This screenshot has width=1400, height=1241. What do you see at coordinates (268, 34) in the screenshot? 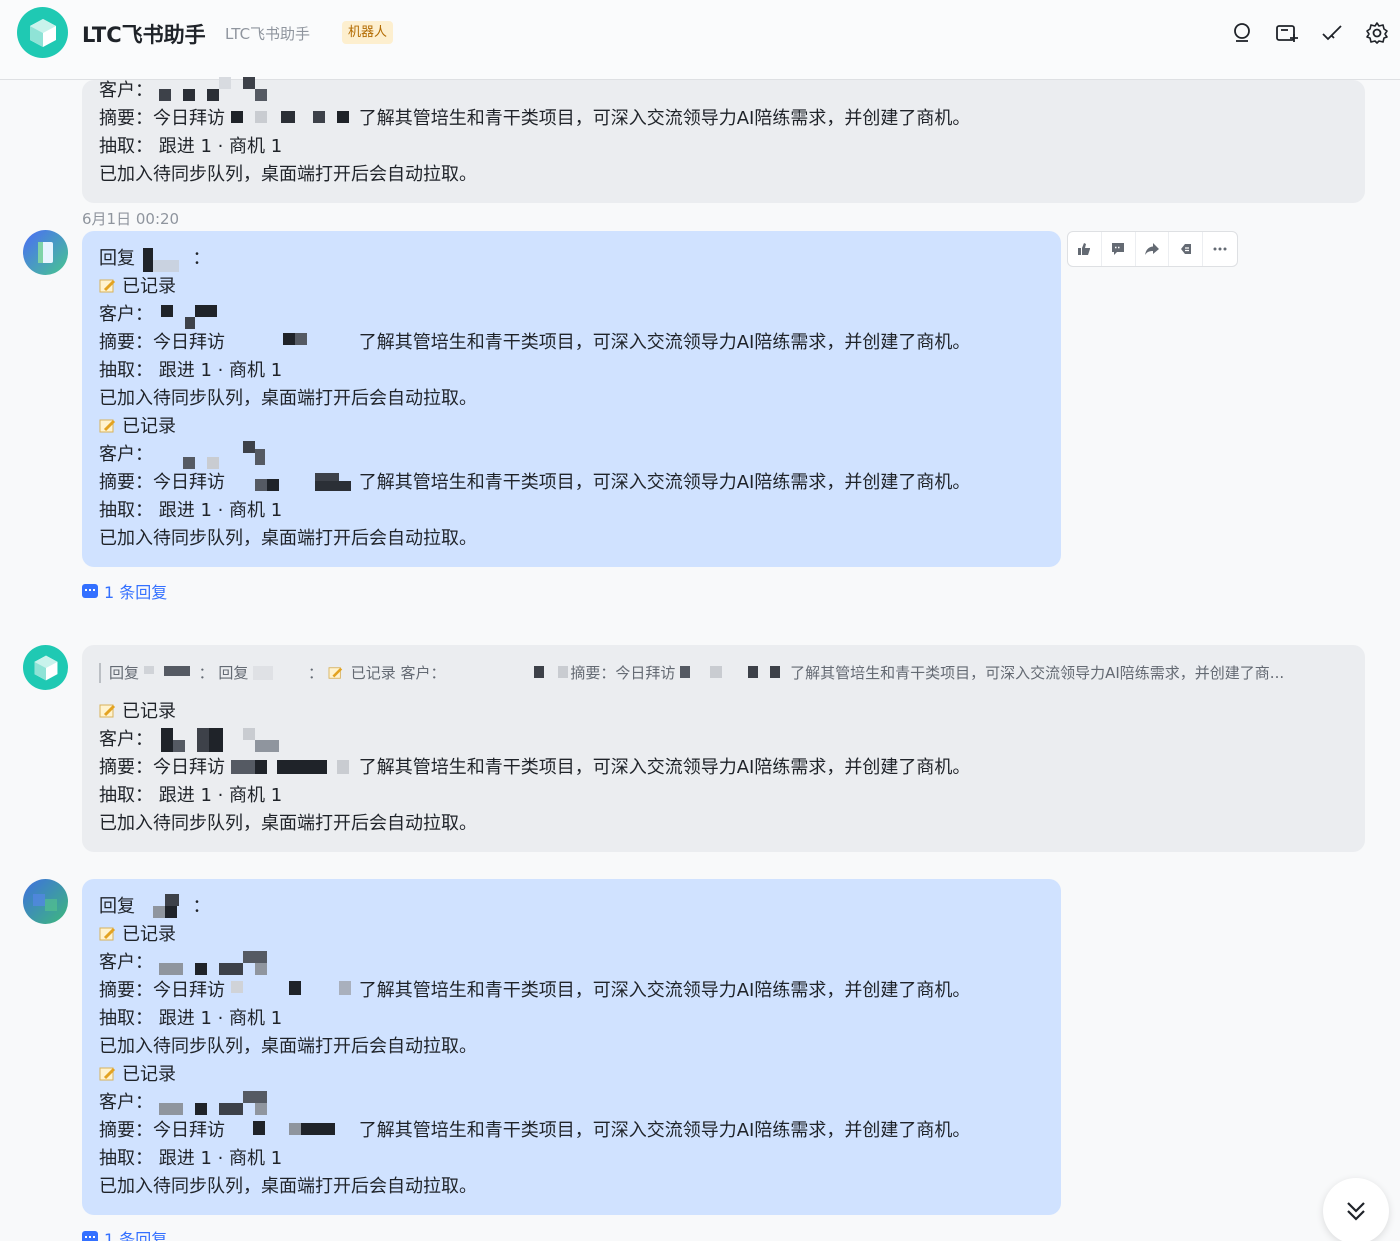
I see `chat-subtitle: LTC飞书助手` at bounding box center [268, 34].